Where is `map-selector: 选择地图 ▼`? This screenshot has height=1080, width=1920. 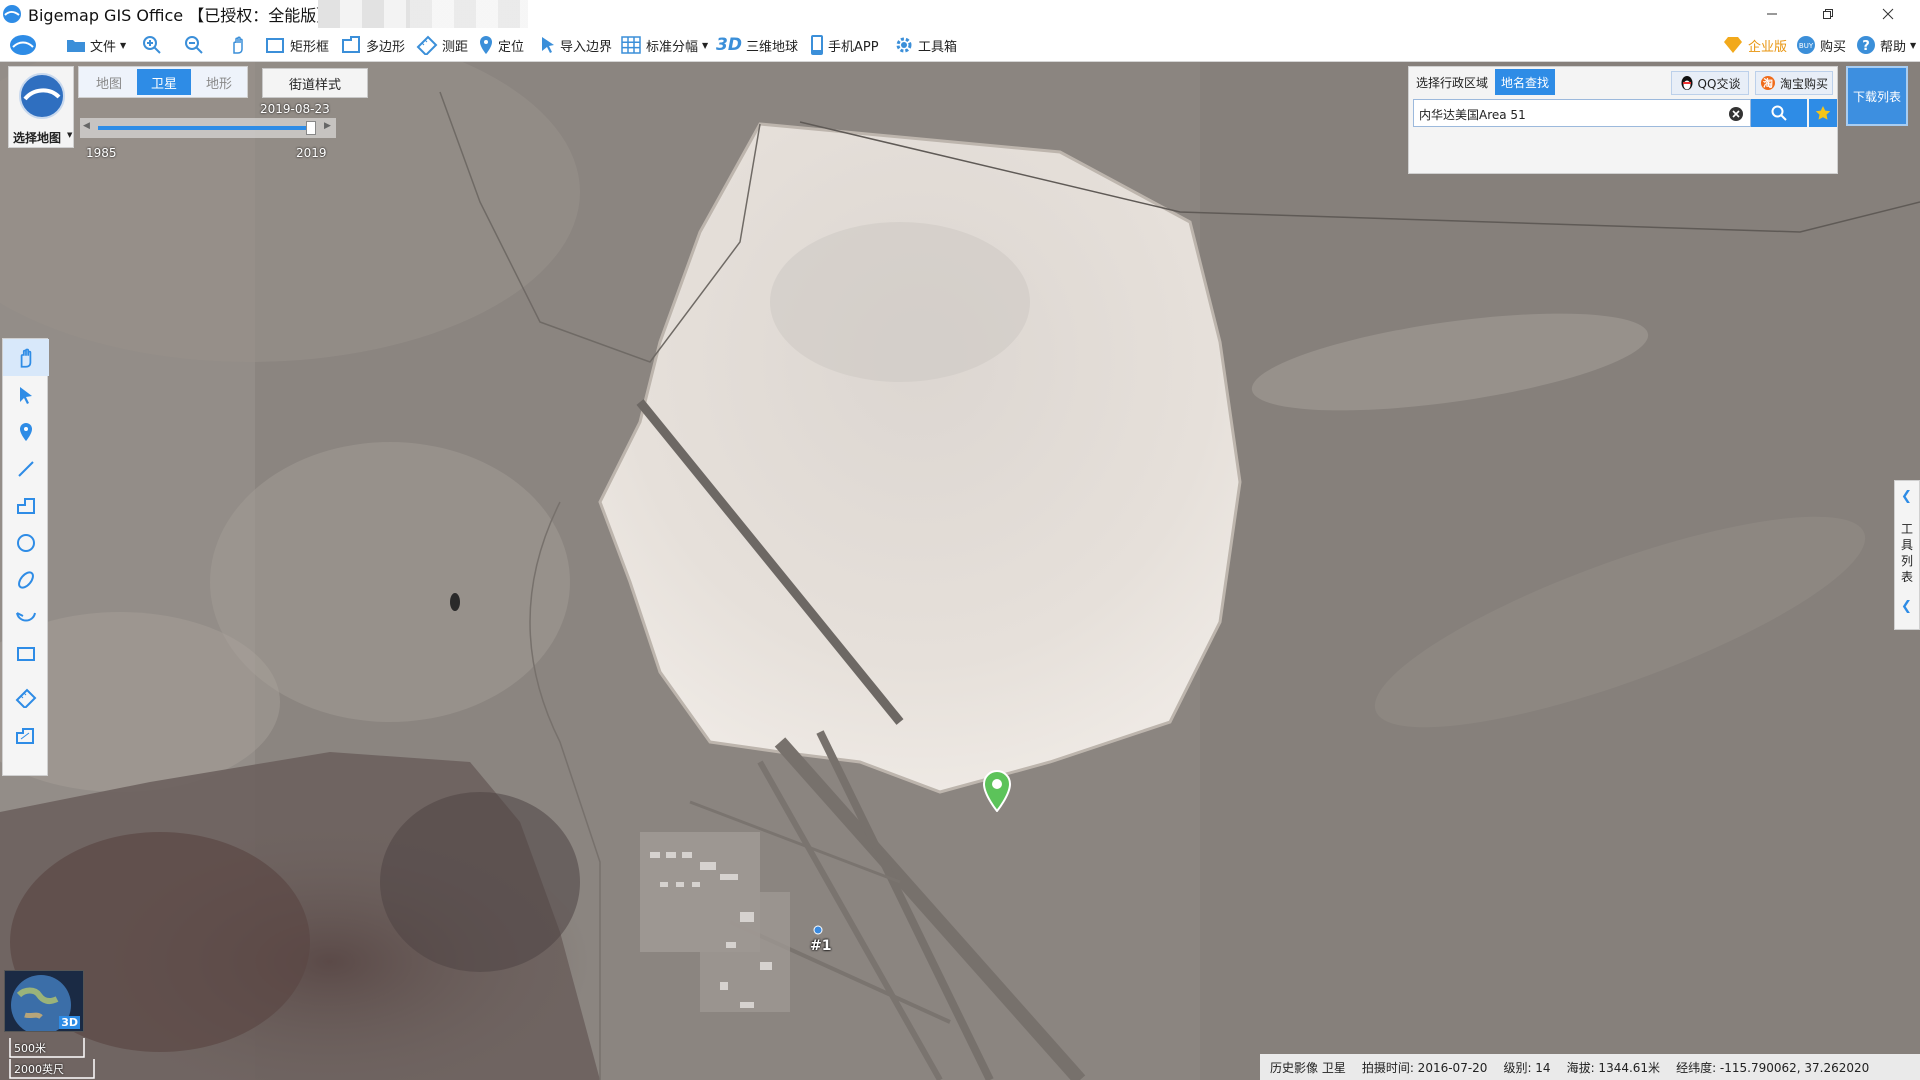
map-selector: 选择地图 ▼ is located at coordinates (41, 107).